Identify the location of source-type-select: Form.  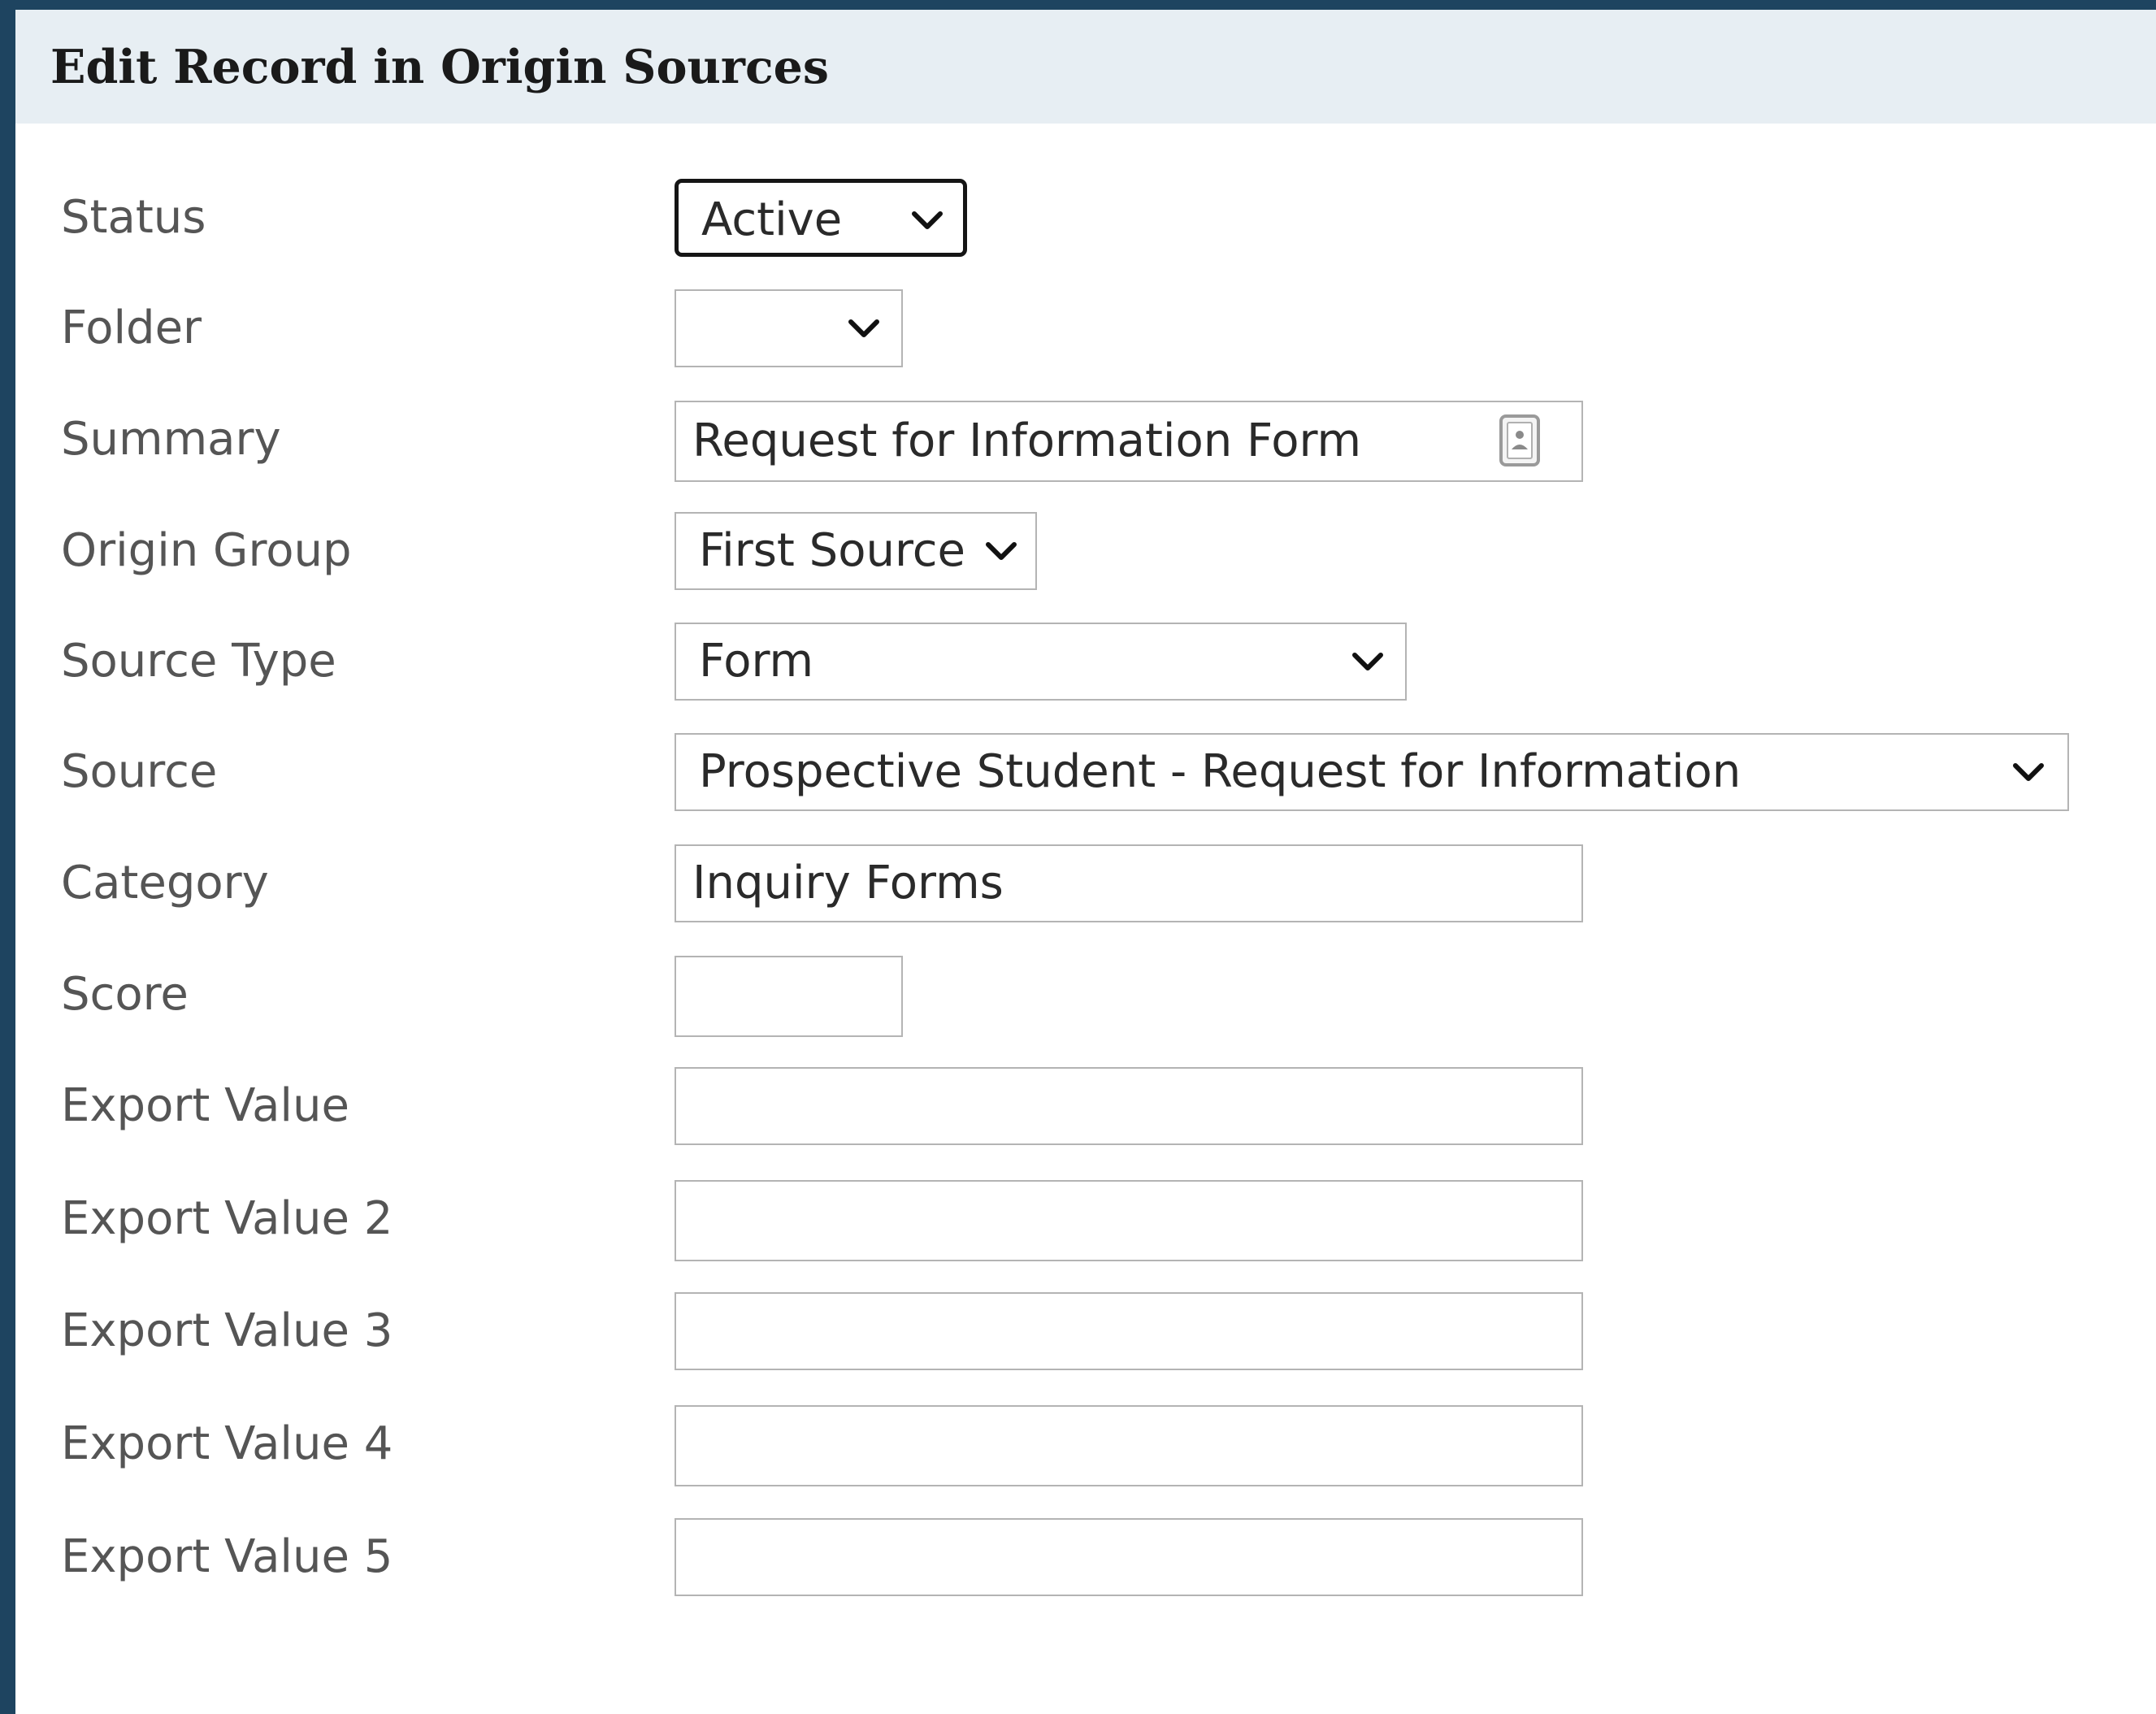
(1041, 662).